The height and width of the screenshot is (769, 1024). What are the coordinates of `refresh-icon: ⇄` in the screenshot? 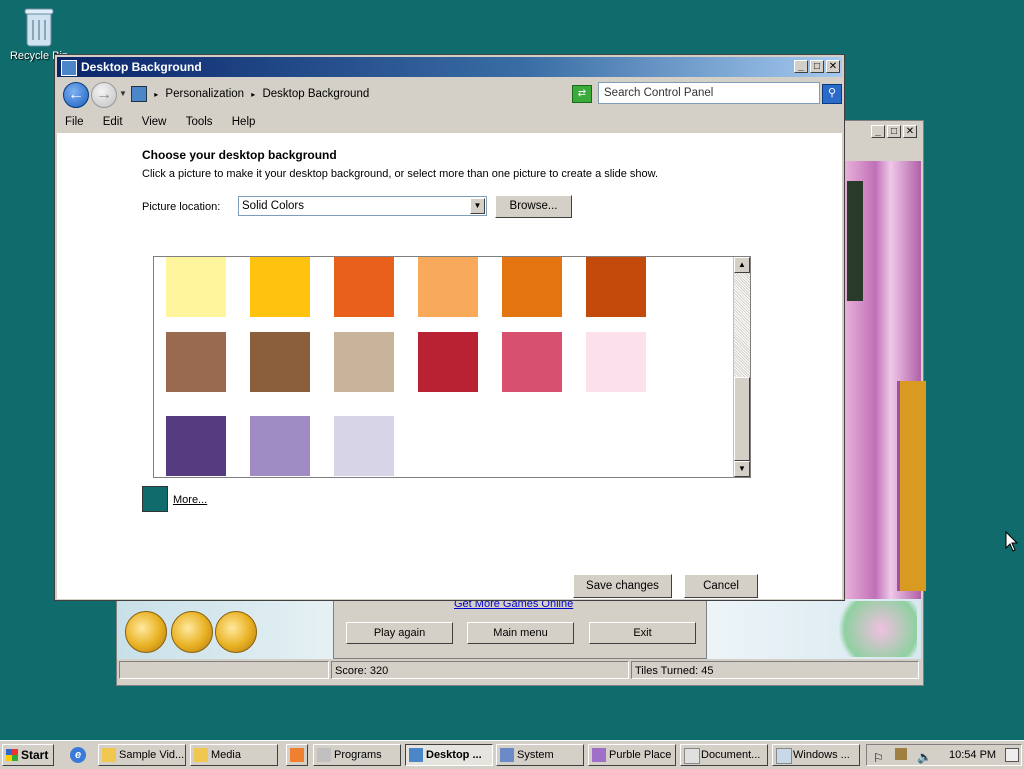 It's located at (582, 94).